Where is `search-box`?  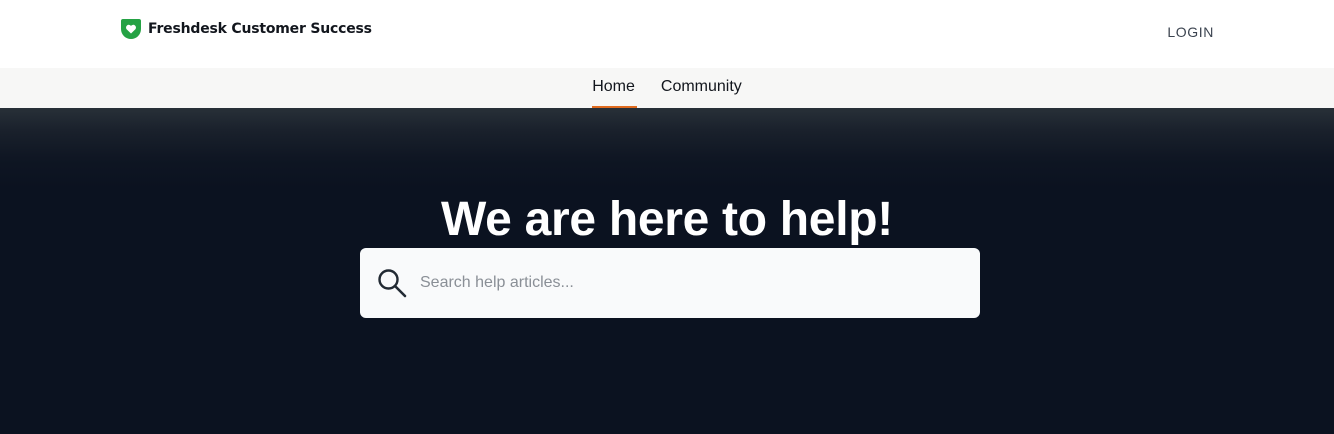 search-box is located at coordinates (670, 283).